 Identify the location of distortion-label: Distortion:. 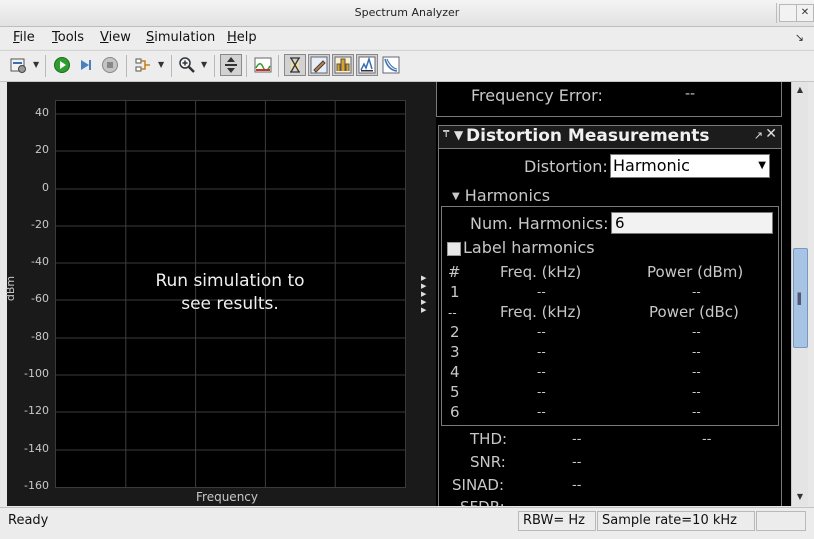
(566, 166).